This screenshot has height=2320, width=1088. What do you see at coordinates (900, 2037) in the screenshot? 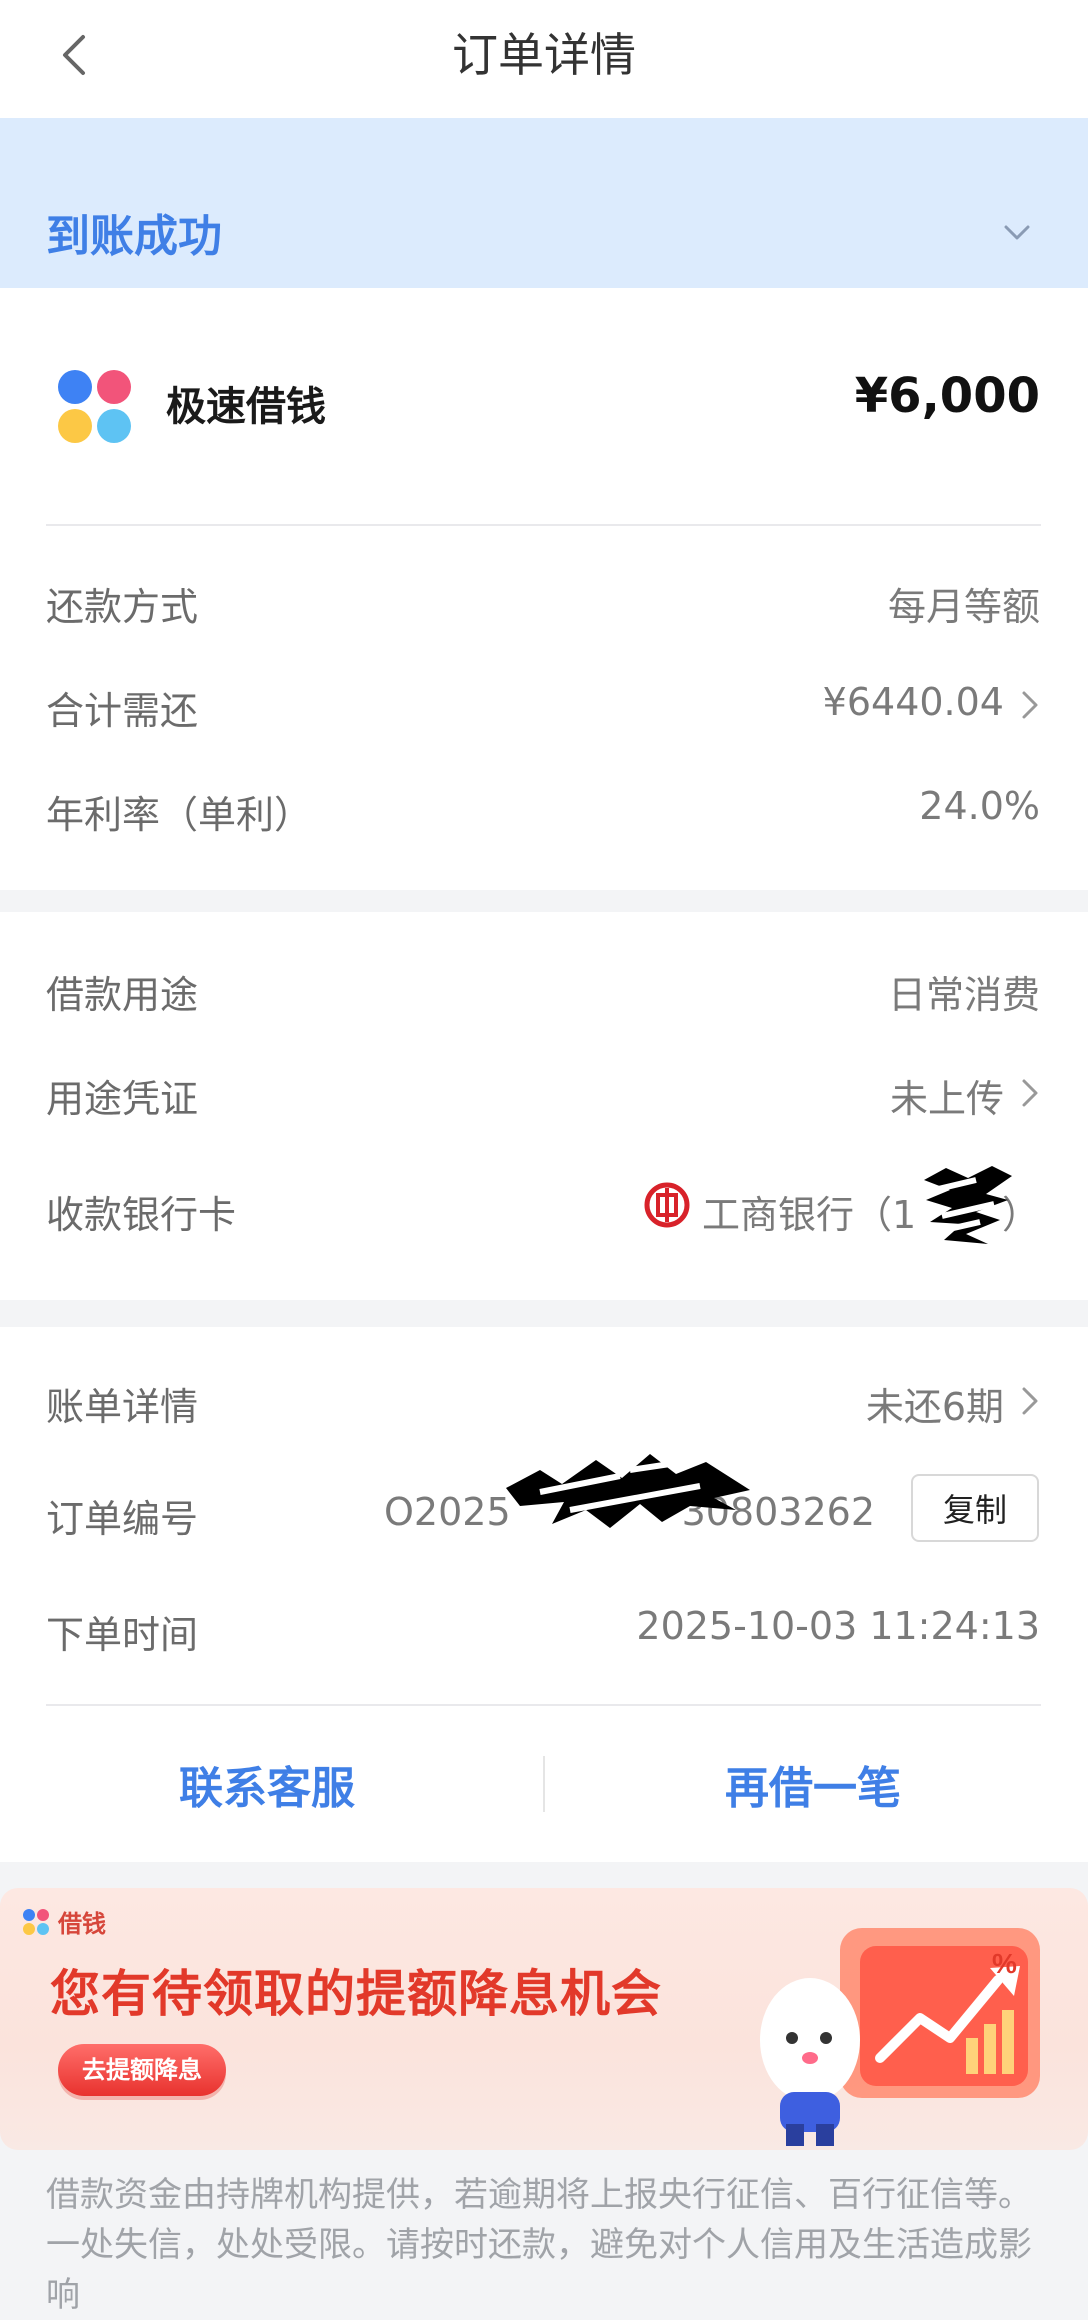
I see `mascot-illustration: %` at bounding box center [900, 2037].